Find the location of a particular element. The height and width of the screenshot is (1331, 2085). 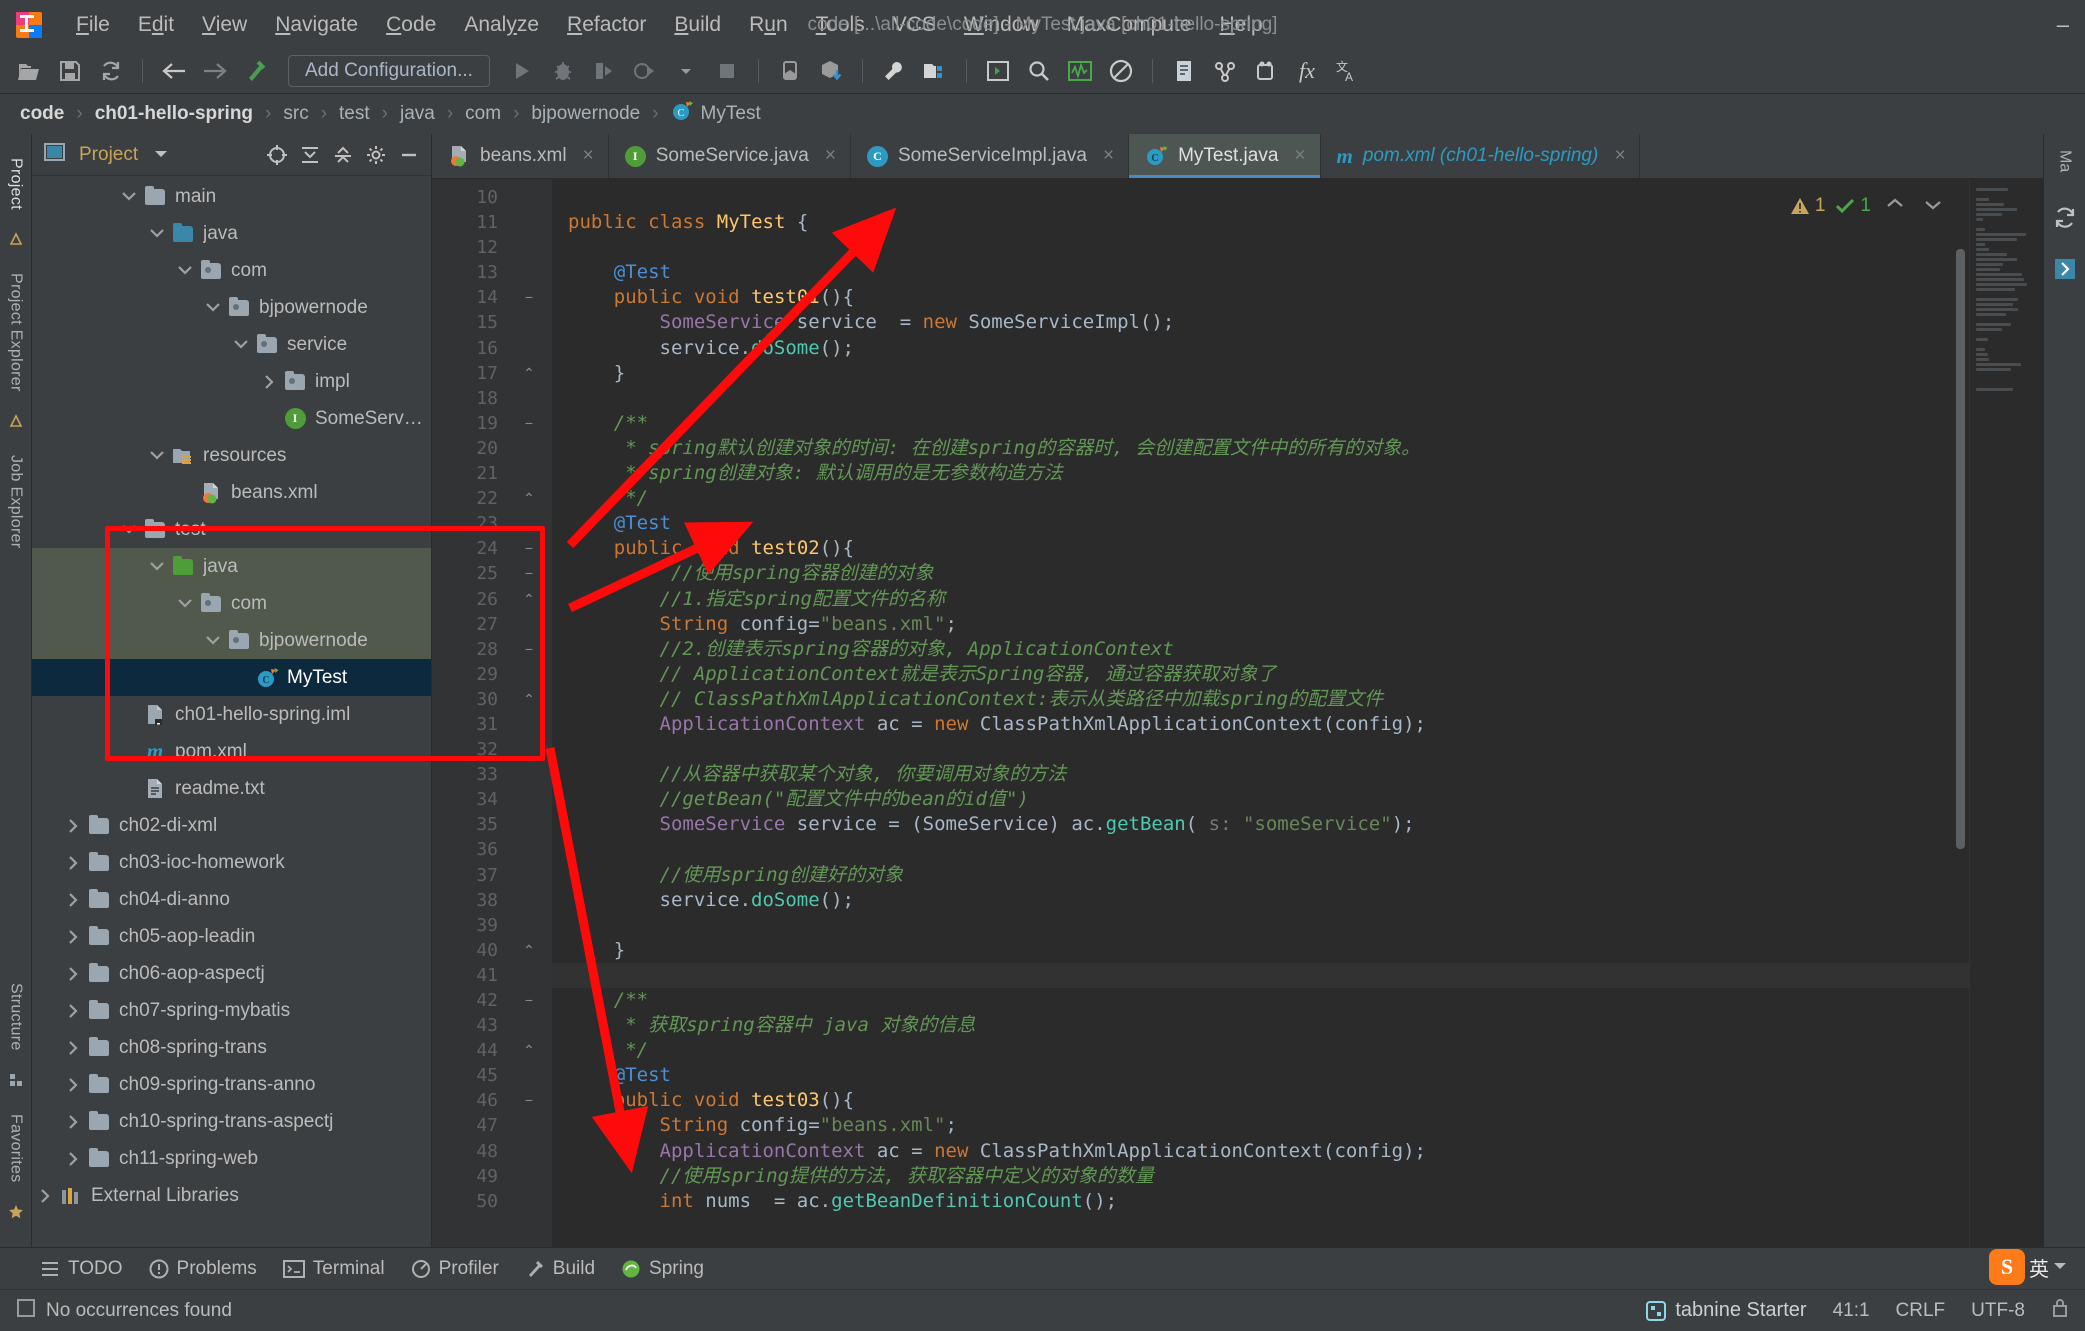

dropdown-icon is located at coordinates (686, 71).